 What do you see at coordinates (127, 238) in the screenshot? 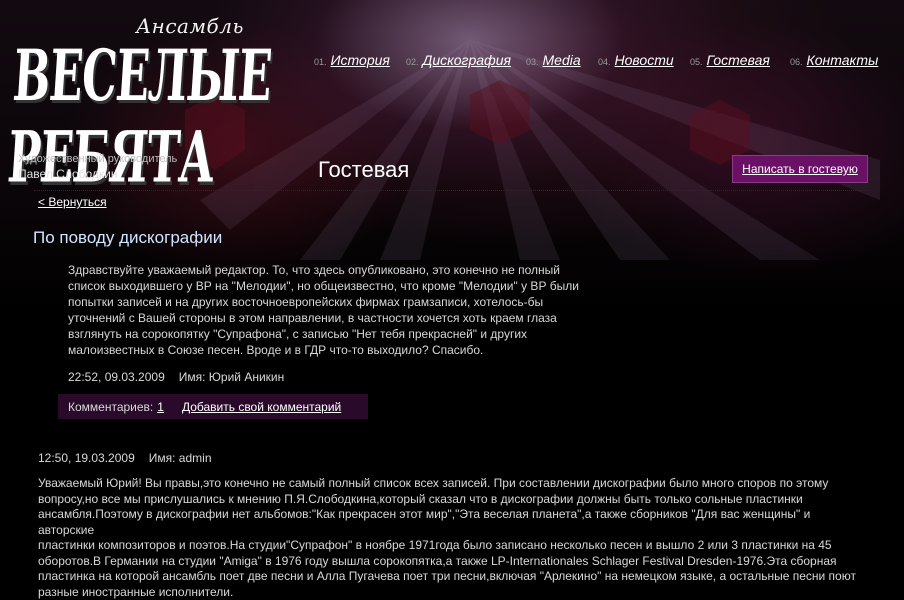
I see `post-title: По поводу дискографии` at bounding box center [127, 238].